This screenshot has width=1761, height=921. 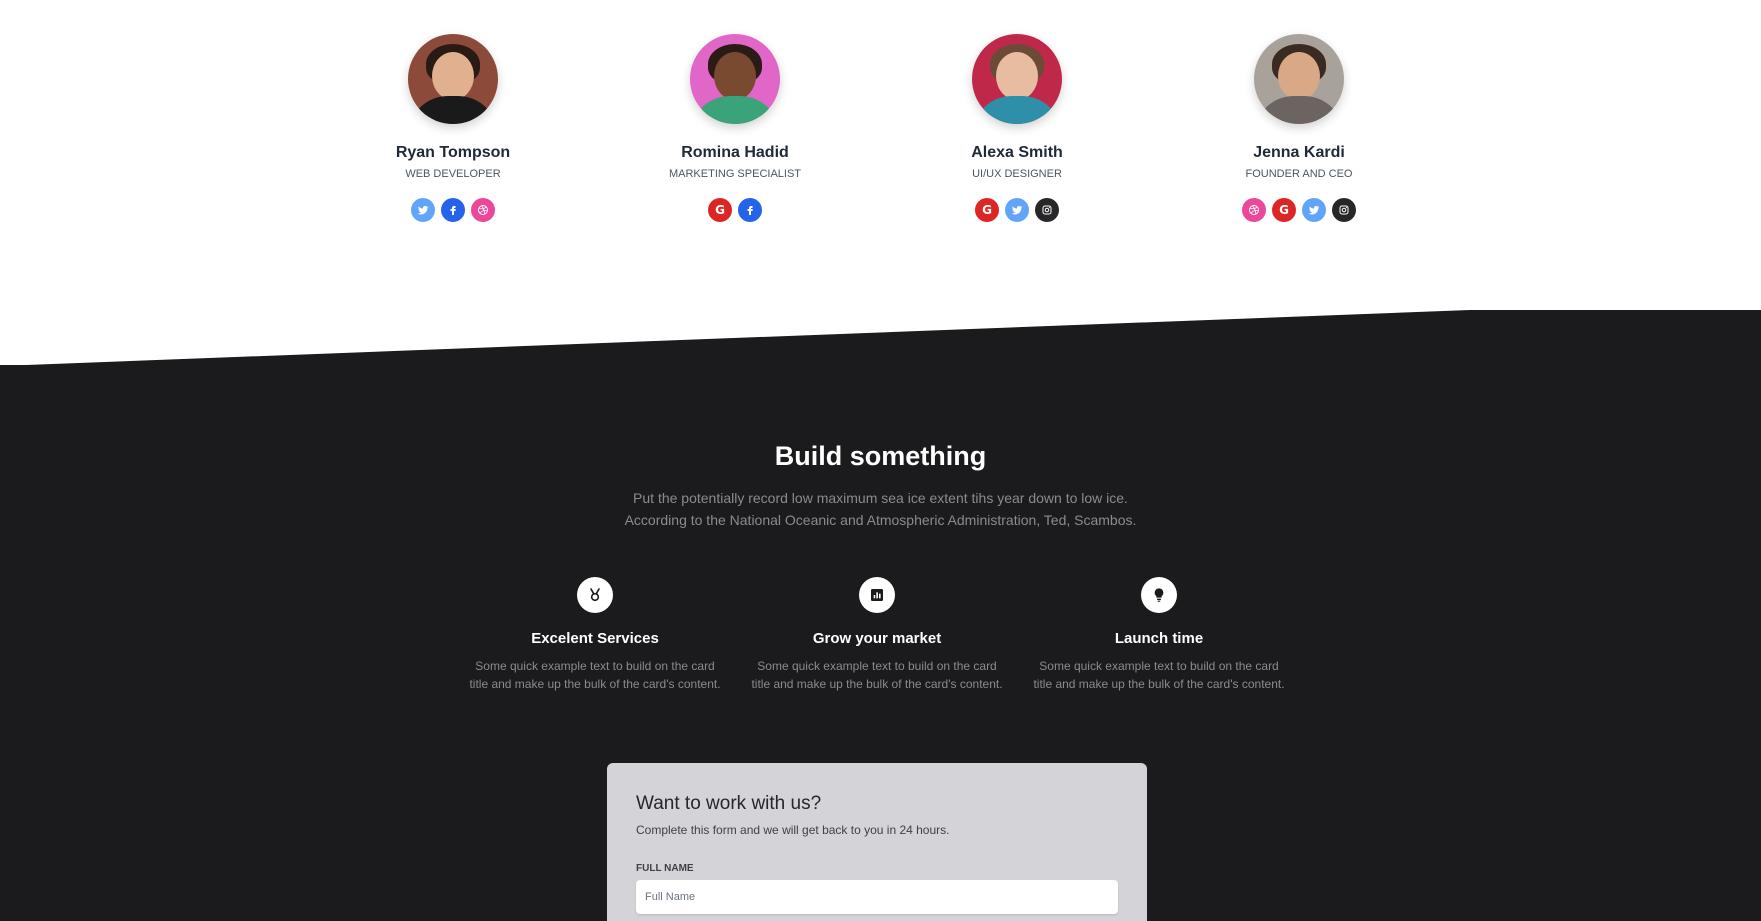 What do you see at coordinates (1299, 128) in the screenshot?
I see `team-member-card: Jenna Kardi FOUNDER AND CEO G` at bounding box center [1299, 128].